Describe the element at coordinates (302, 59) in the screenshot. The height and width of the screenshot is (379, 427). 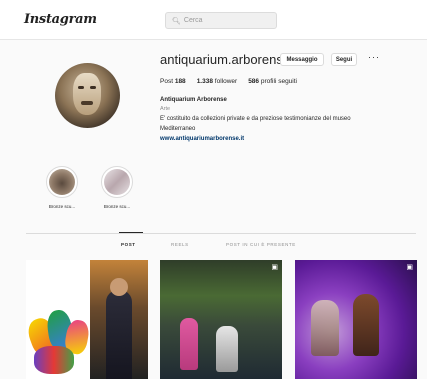
I see `message-button: Messaggio` at that location.